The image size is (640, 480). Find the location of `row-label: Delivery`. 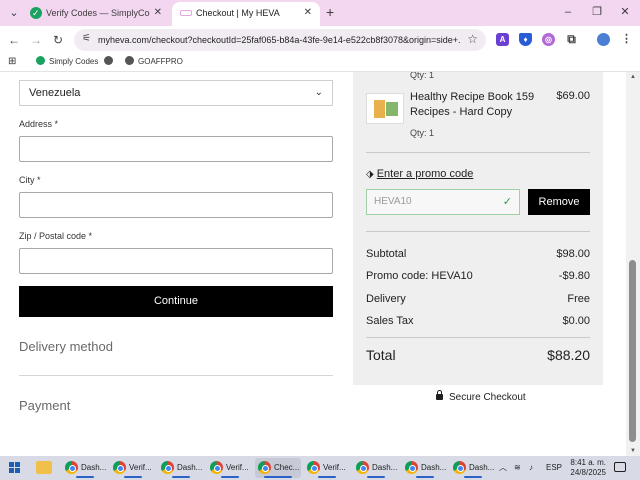

row-label: Delivery is located at coordinates (386, 299).